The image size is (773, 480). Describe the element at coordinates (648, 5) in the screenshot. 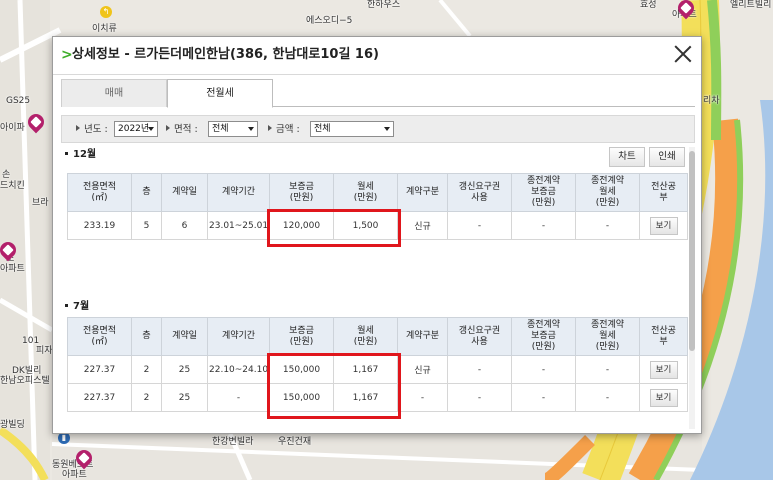

I see `map-label: 효성` at that location.